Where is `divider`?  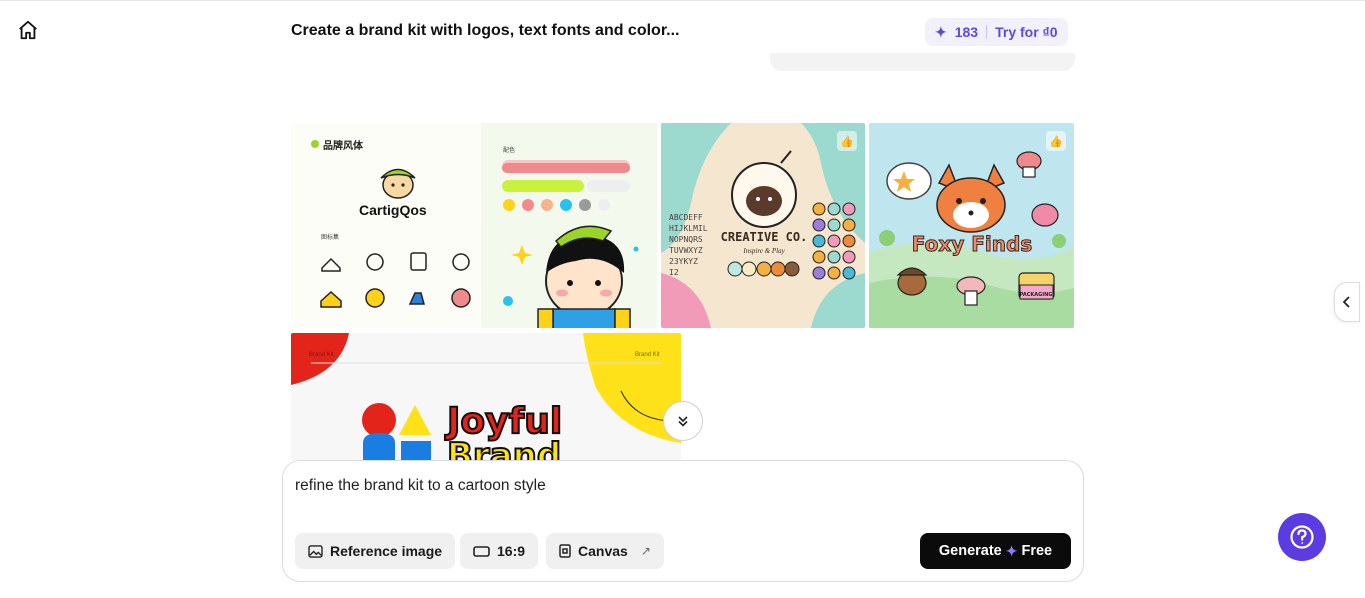 divider is located at coordinates (987, 32).